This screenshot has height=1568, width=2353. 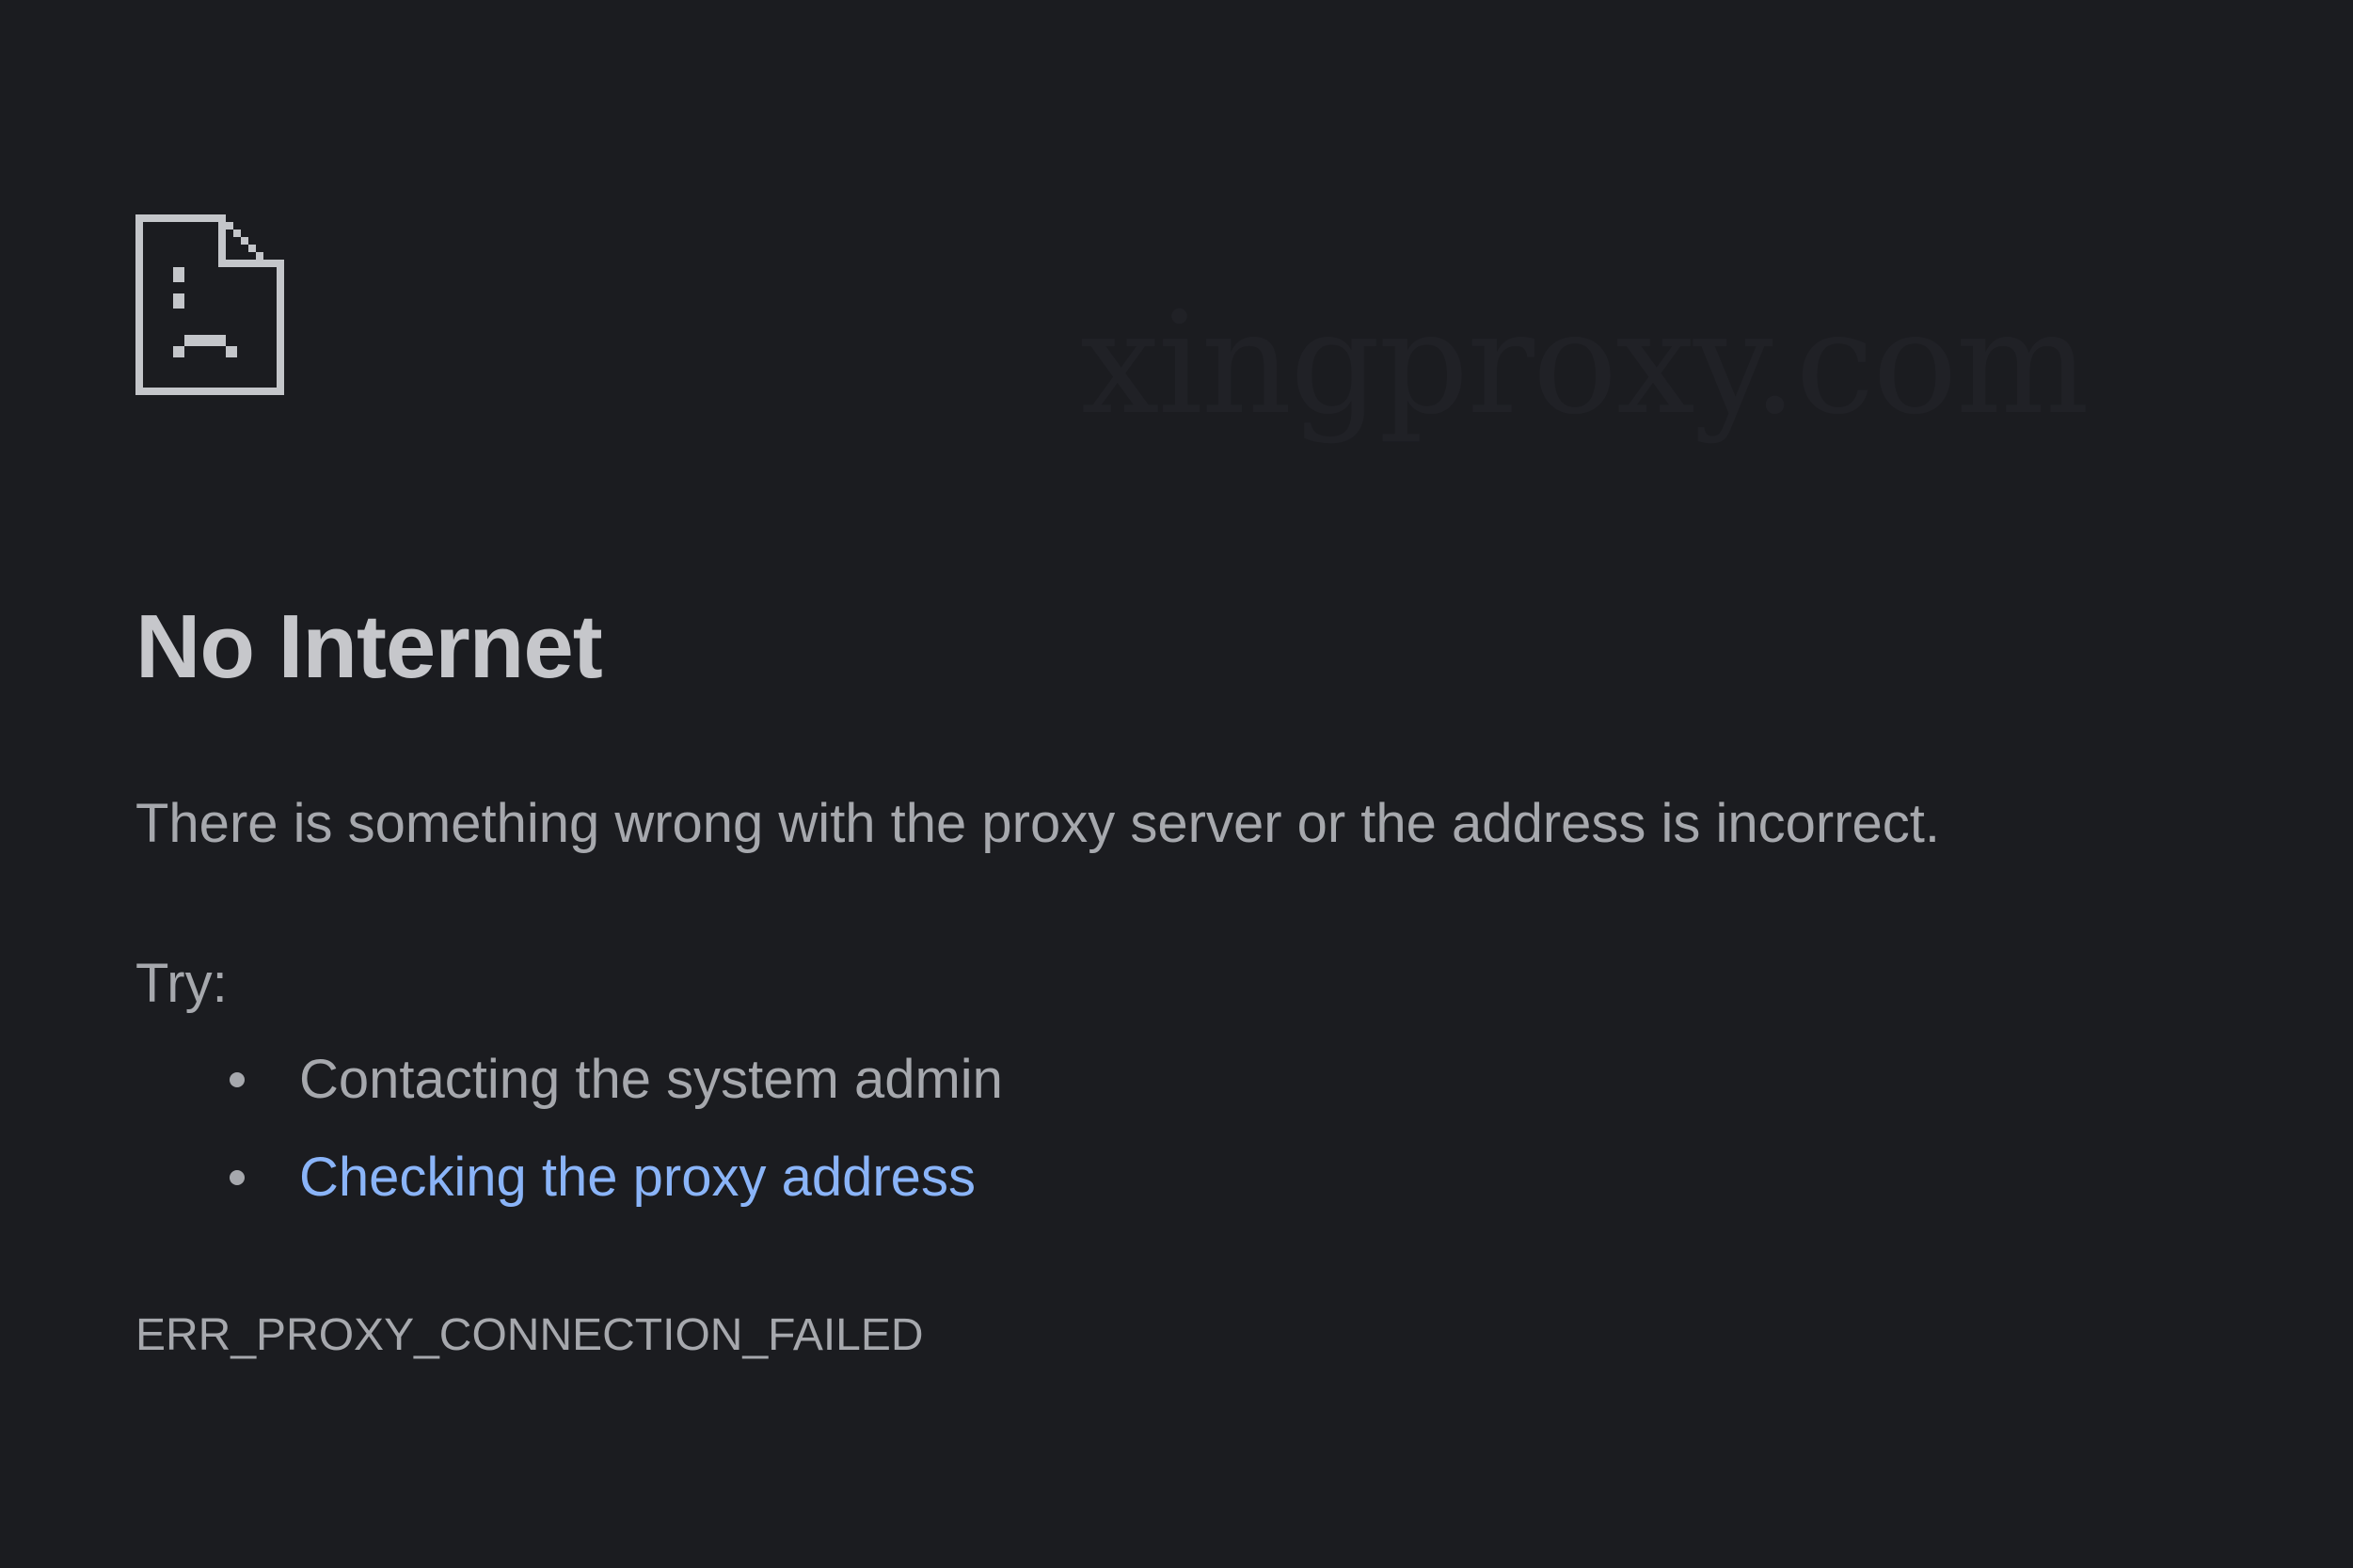 What do you see at coordinates (369, 646) in the screenshot?
I see `page-title: No Internet` at bounding box center [369, 646].